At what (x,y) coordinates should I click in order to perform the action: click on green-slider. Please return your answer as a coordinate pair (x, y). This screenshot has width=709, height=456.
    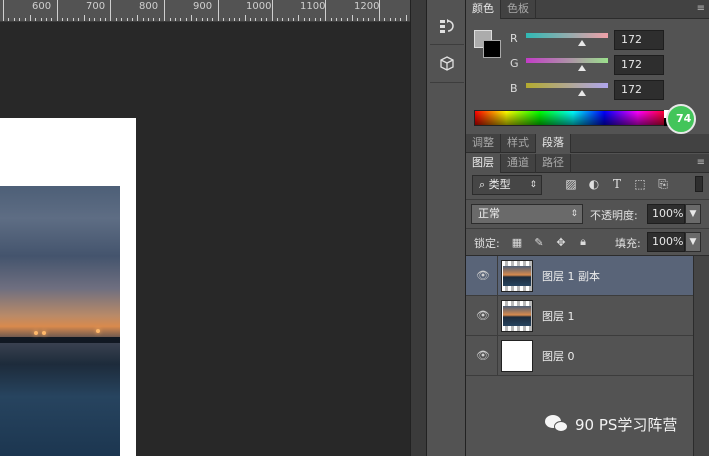
    Looking at the image, I should click on (567, 60).